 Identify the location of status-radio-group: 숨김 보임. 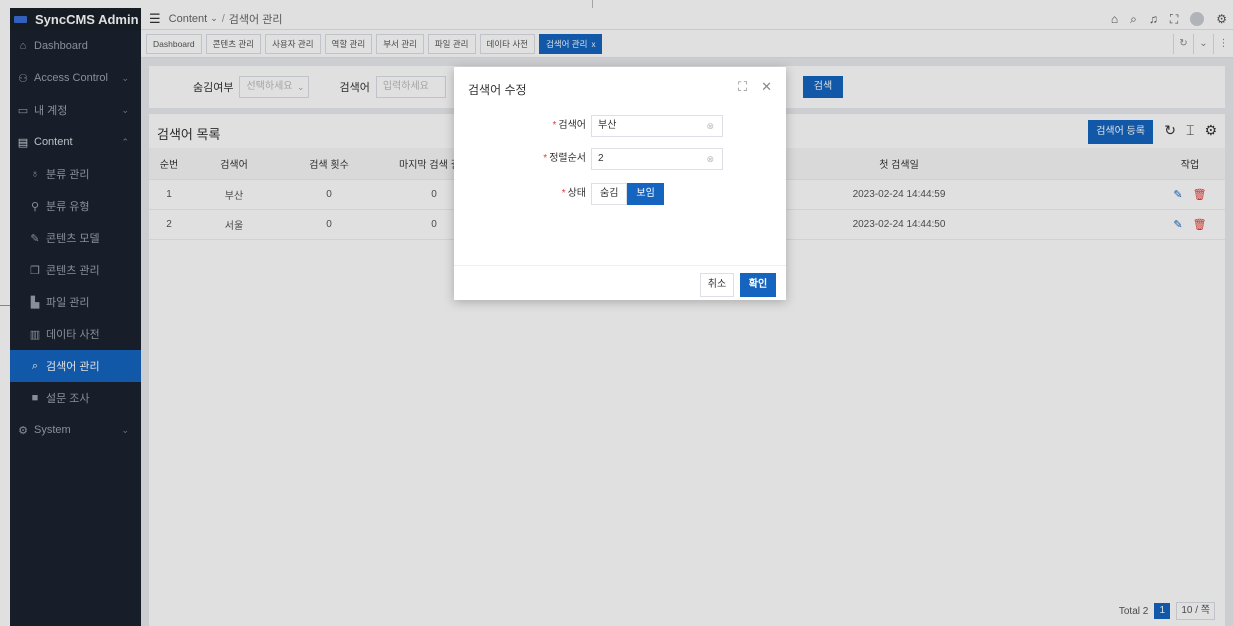
(627, 194).